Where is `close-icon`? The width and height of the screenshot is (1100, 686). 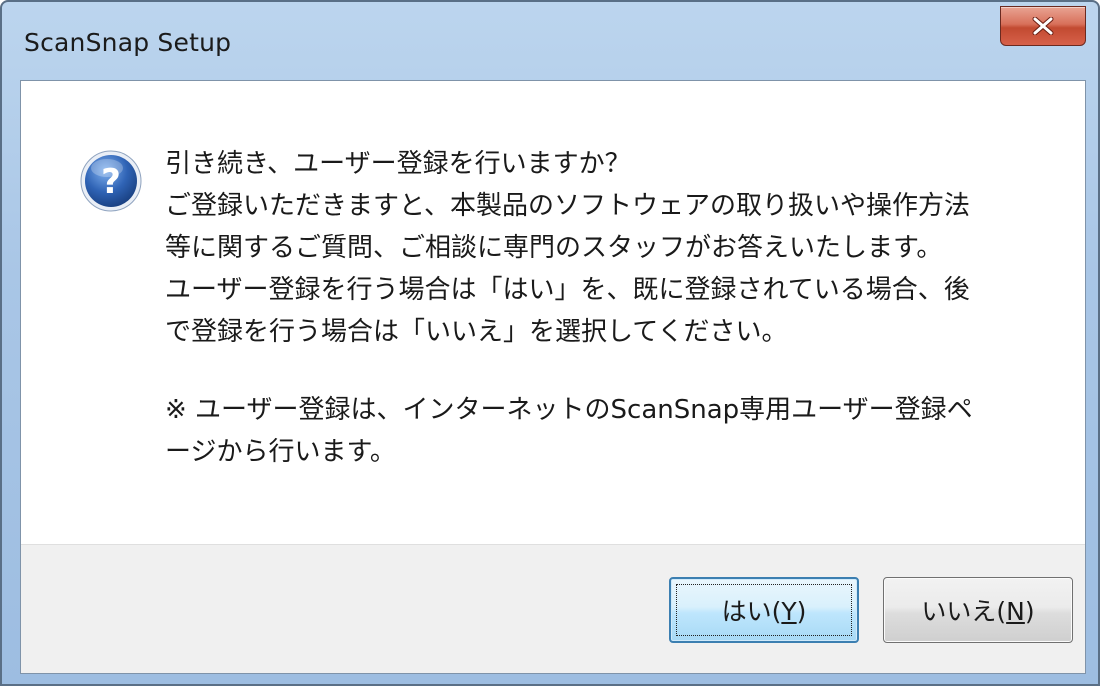
close-icon is located at coordinates (1043, 26).